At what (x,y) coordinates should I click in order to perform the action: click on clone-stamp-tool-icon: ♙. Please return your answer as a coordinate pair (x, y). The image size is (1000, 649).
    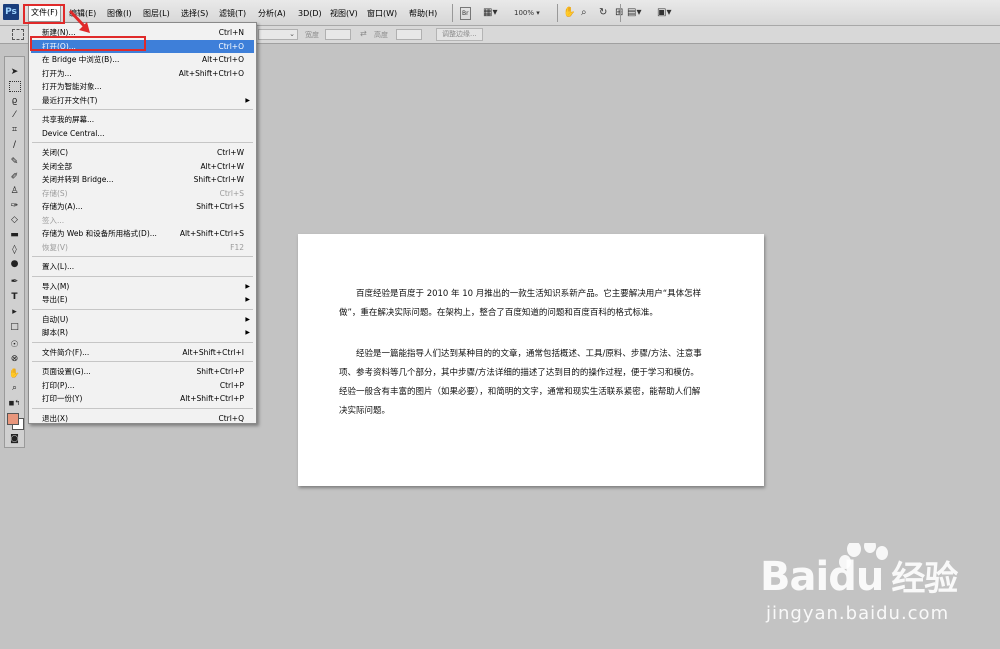
    Looking at the image, I should click on (14, 191).